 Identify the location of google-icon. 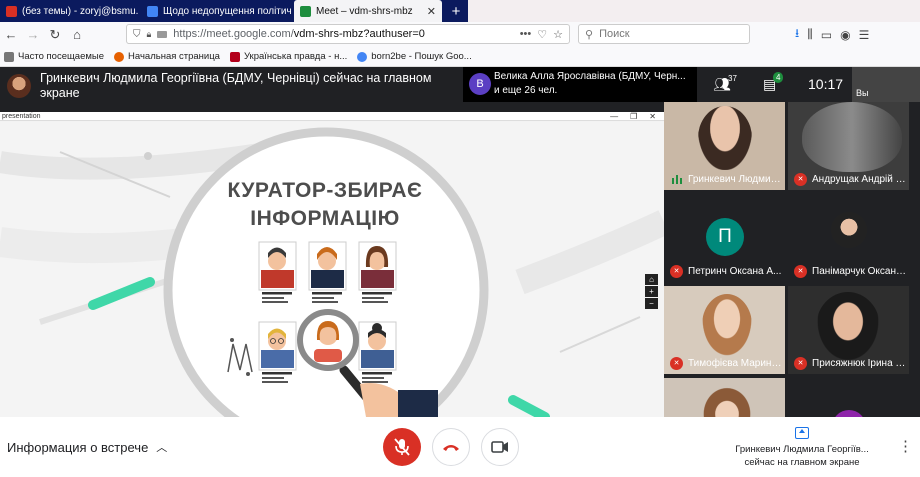
(362, 56).